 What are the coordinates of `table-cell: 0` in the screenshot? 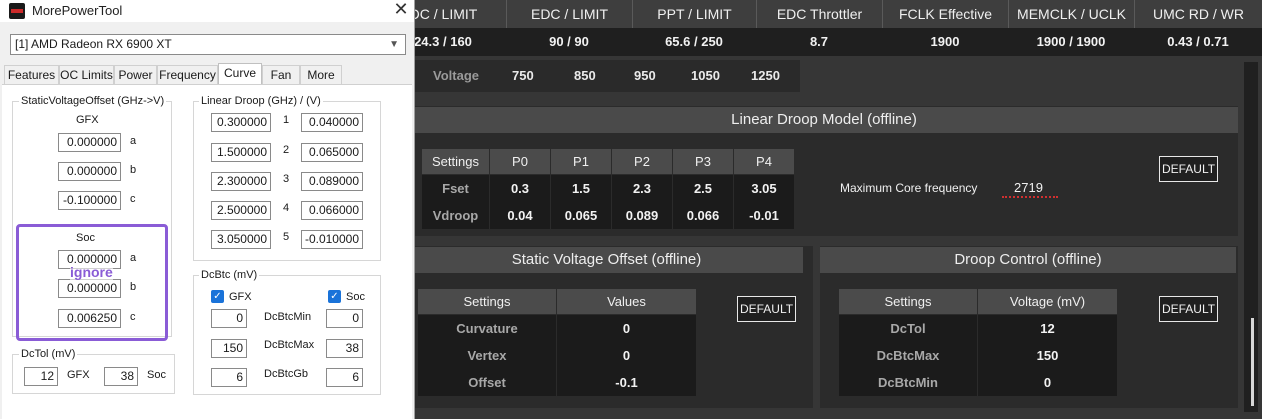 It's located at (1047, 382).